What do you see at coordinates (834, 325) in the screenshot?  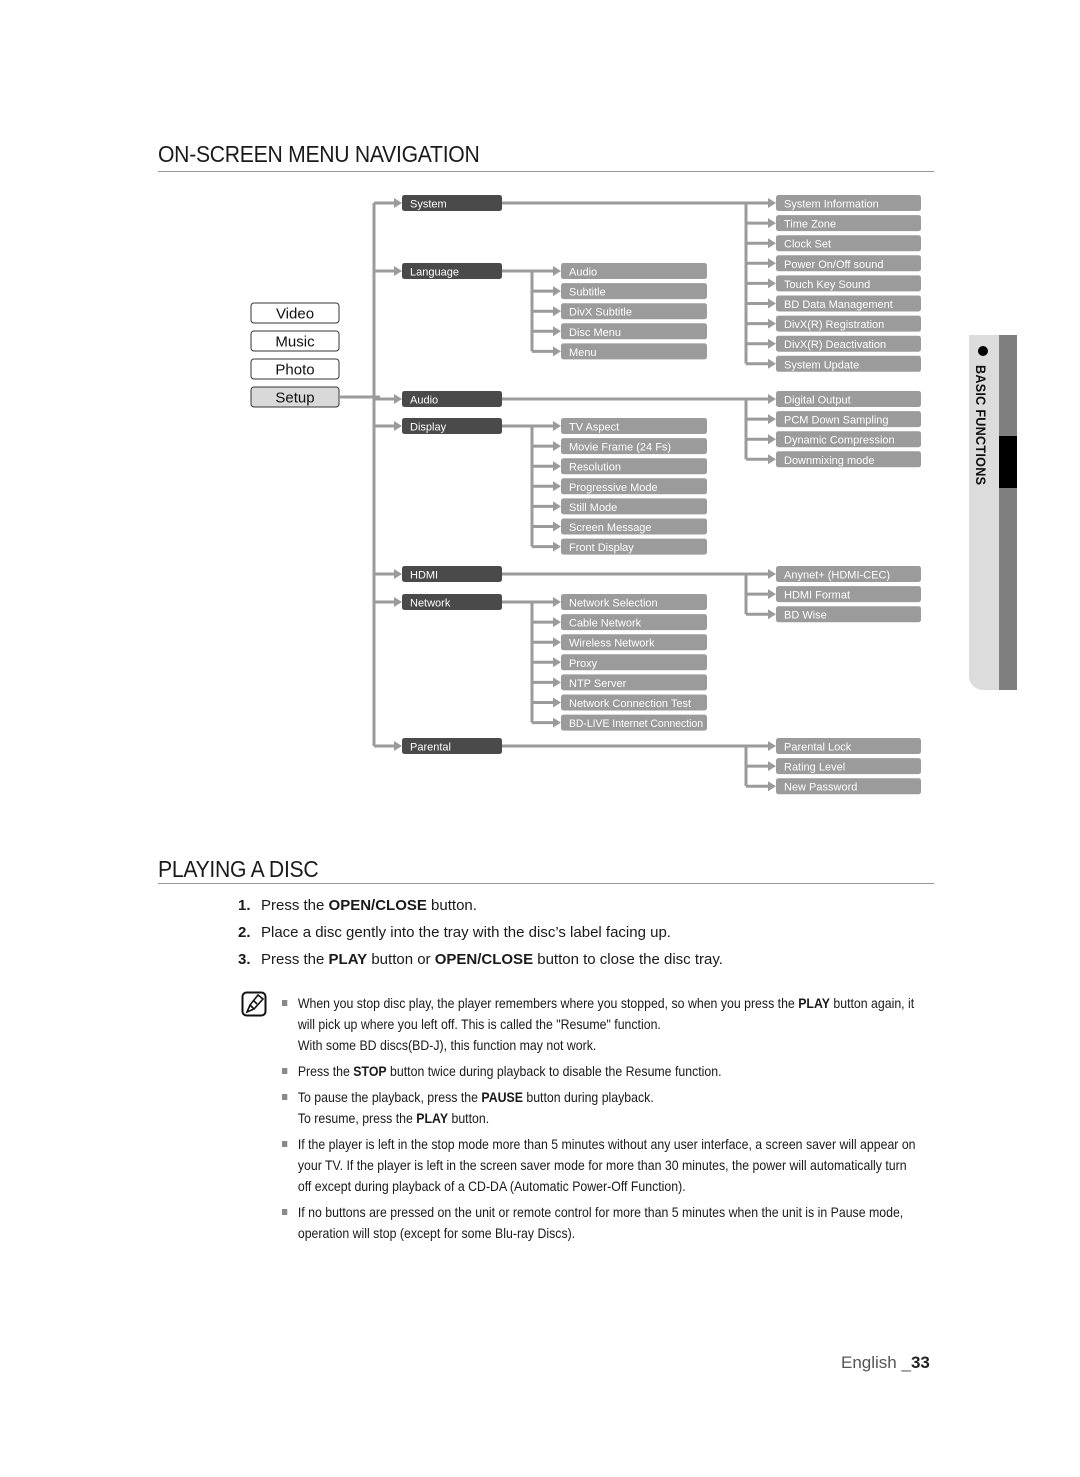 I see `submenu-item-label: DivX(R) Registration` at bounding box center [834, 325].